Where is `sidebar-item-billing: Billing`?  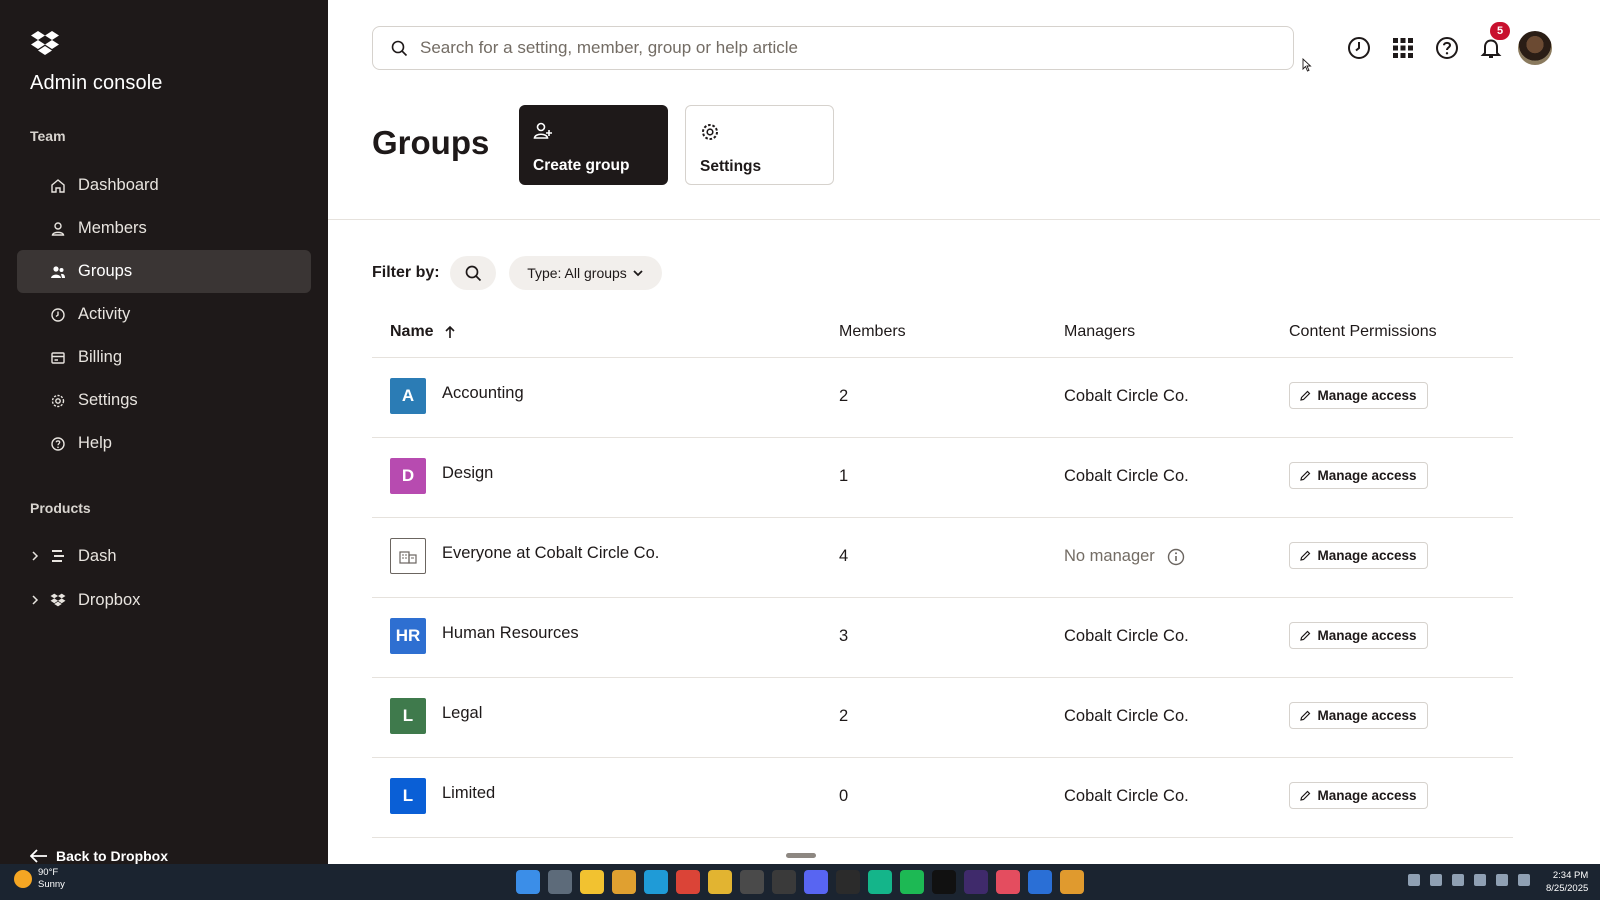
sidebar-item-billing: Billing is located at coordinates (164, 357).